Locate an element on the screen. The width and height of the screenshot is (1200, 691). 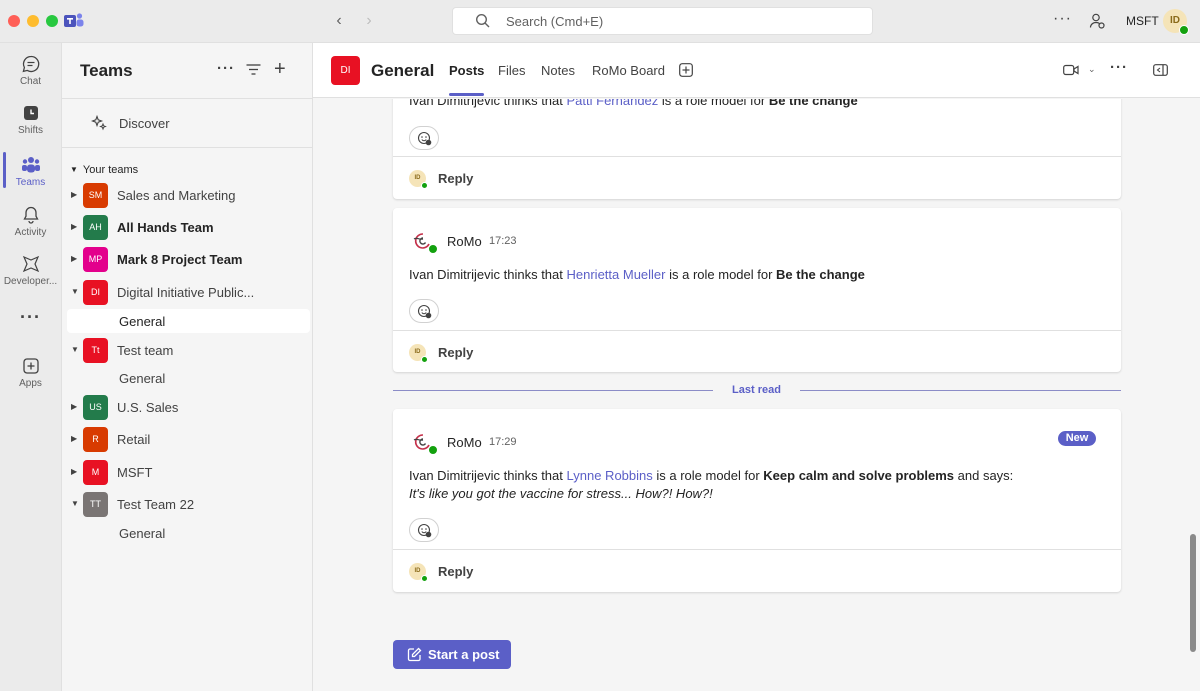
mentioned-person-link: Patti Fernandez is located at coordinates (613, 103).